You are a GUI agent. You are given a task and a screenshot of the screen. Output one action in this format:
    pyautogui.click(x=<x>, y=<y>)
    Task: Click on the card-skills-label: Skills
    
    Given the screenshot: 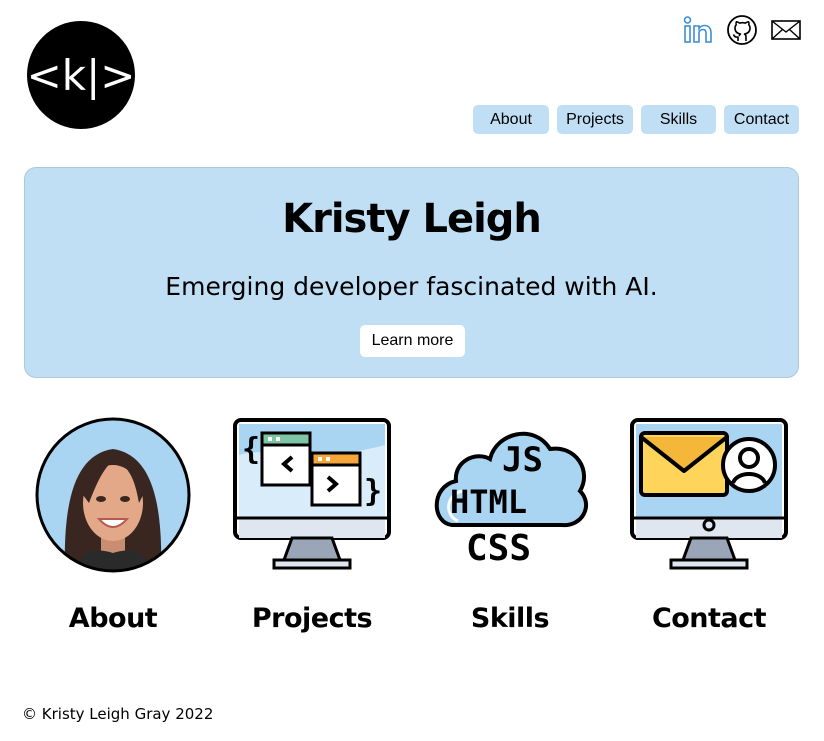 What is the action you would take?
    pyautogui.click(x=510, y=618)
    